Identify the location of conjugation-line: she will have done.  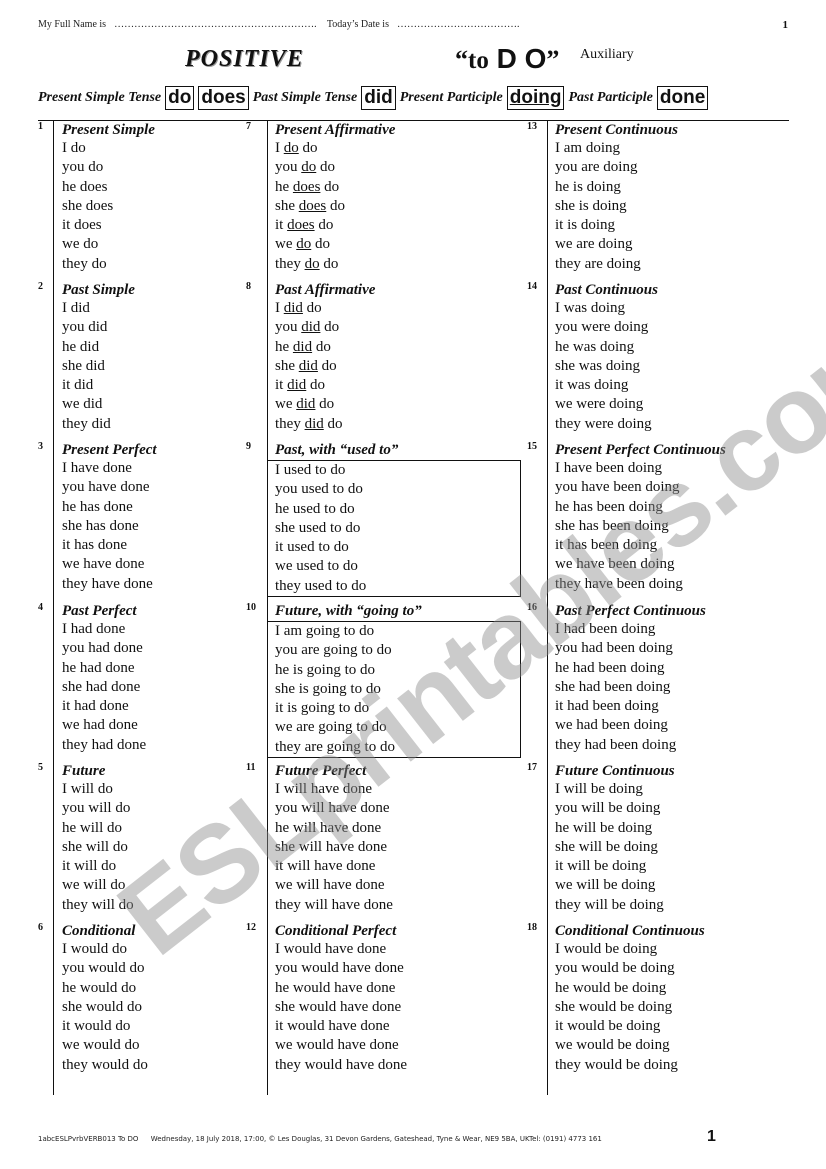
(331, 846).